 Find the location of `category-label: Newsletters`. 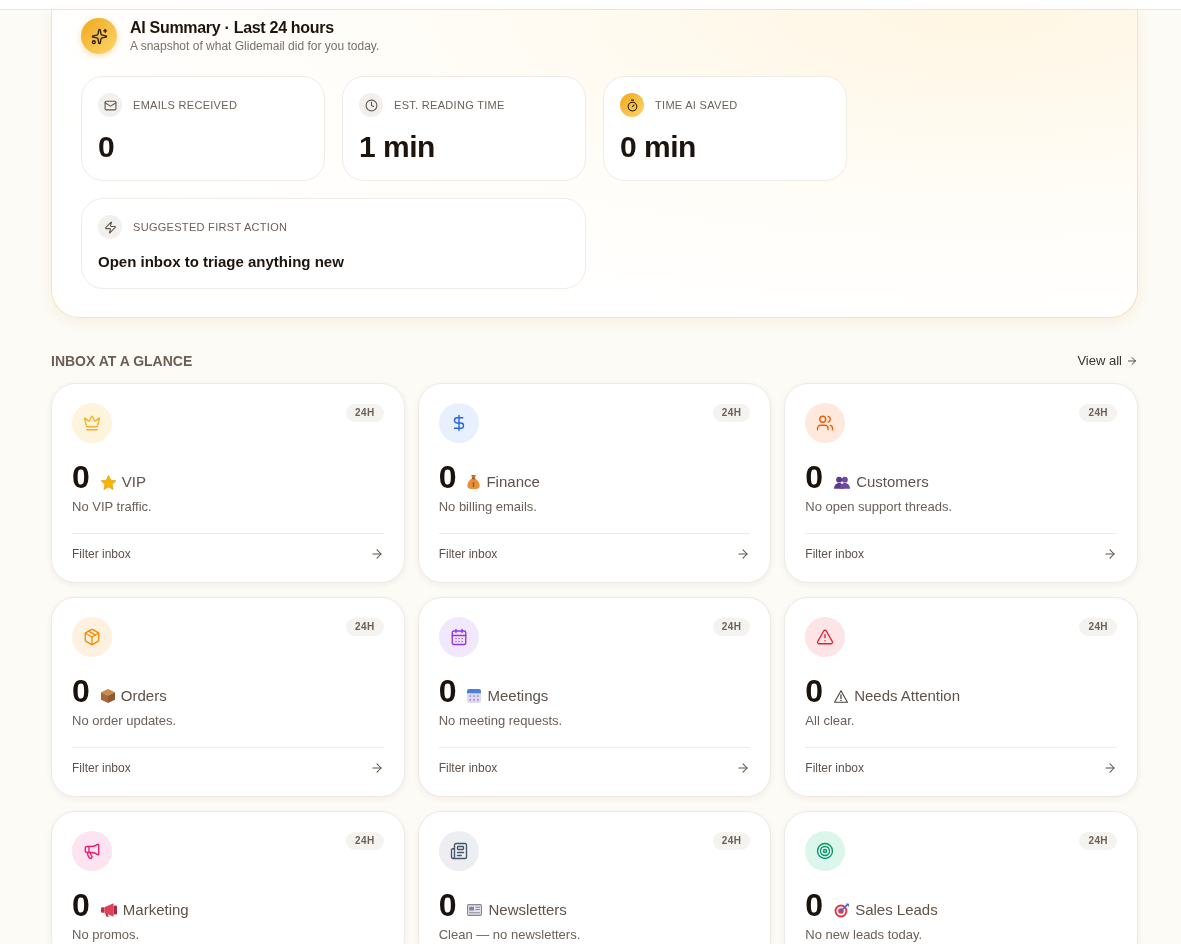

category-label: Newsletters is located at coordinates (527, 910).